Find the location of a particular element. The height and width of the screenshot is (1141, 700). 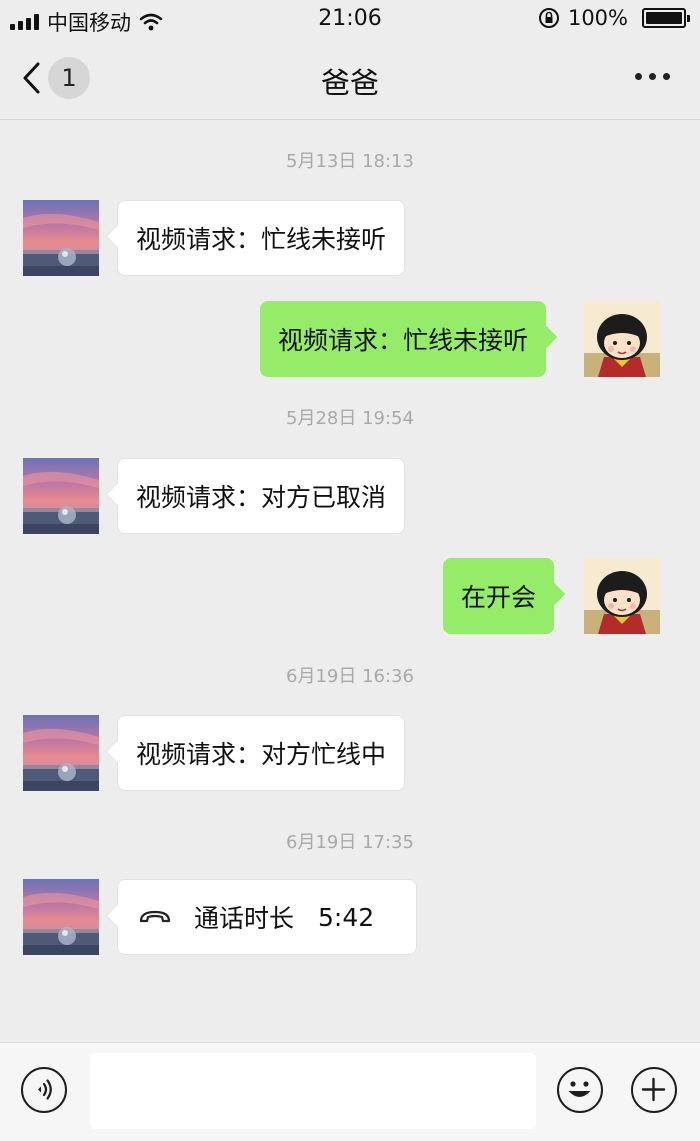

call-duration-value: 5:42 is located at coordinates (346, 917).